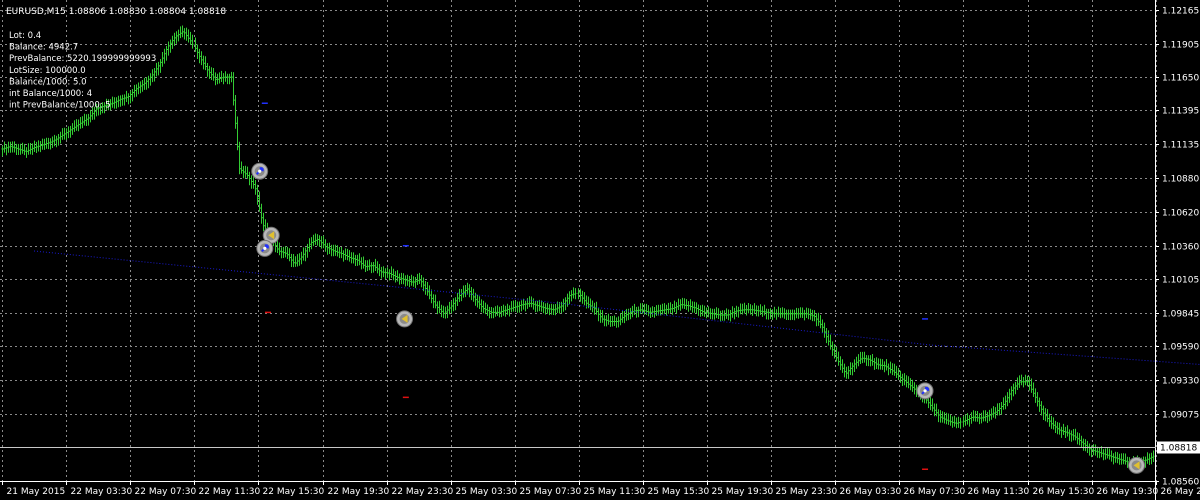 The height and width of the screenshot is (500, 1200). I want to click on time-tick-label: 25 May 07:30, so click(551, 492).